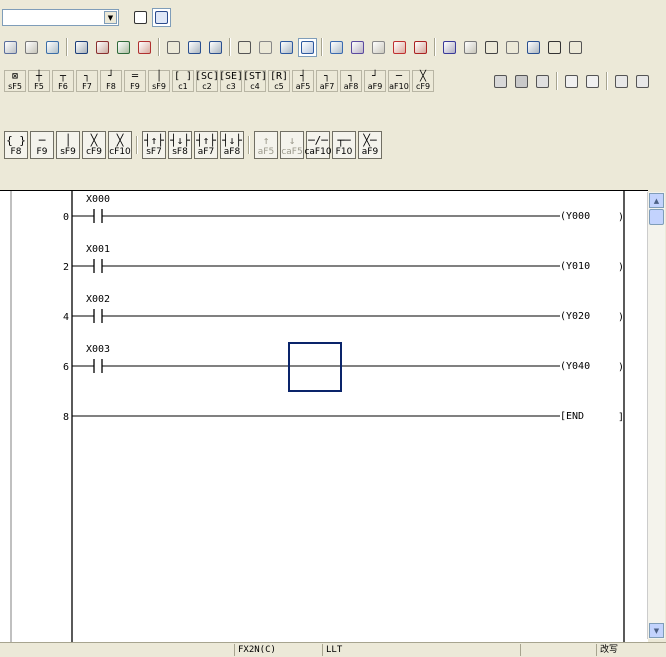 The image size is (666, 657). What do you see at coordinates (575, 366) in the screenshot?
I see `coil-label: (Y040` at bounding box center [575, 366].